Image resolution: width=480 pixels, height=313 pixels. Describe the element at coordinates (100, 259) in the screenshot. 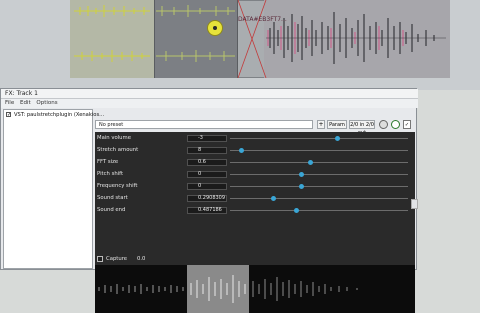

I see `capture-checkbox` at that location.